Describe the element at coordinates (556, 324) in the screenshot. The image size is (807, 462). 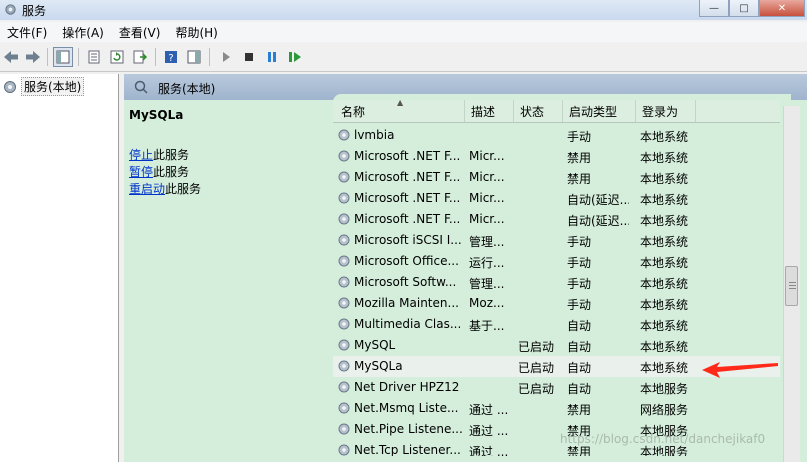
I see `service-row: Multimedia Clas... 基于... 自动 本地系统` at that location.